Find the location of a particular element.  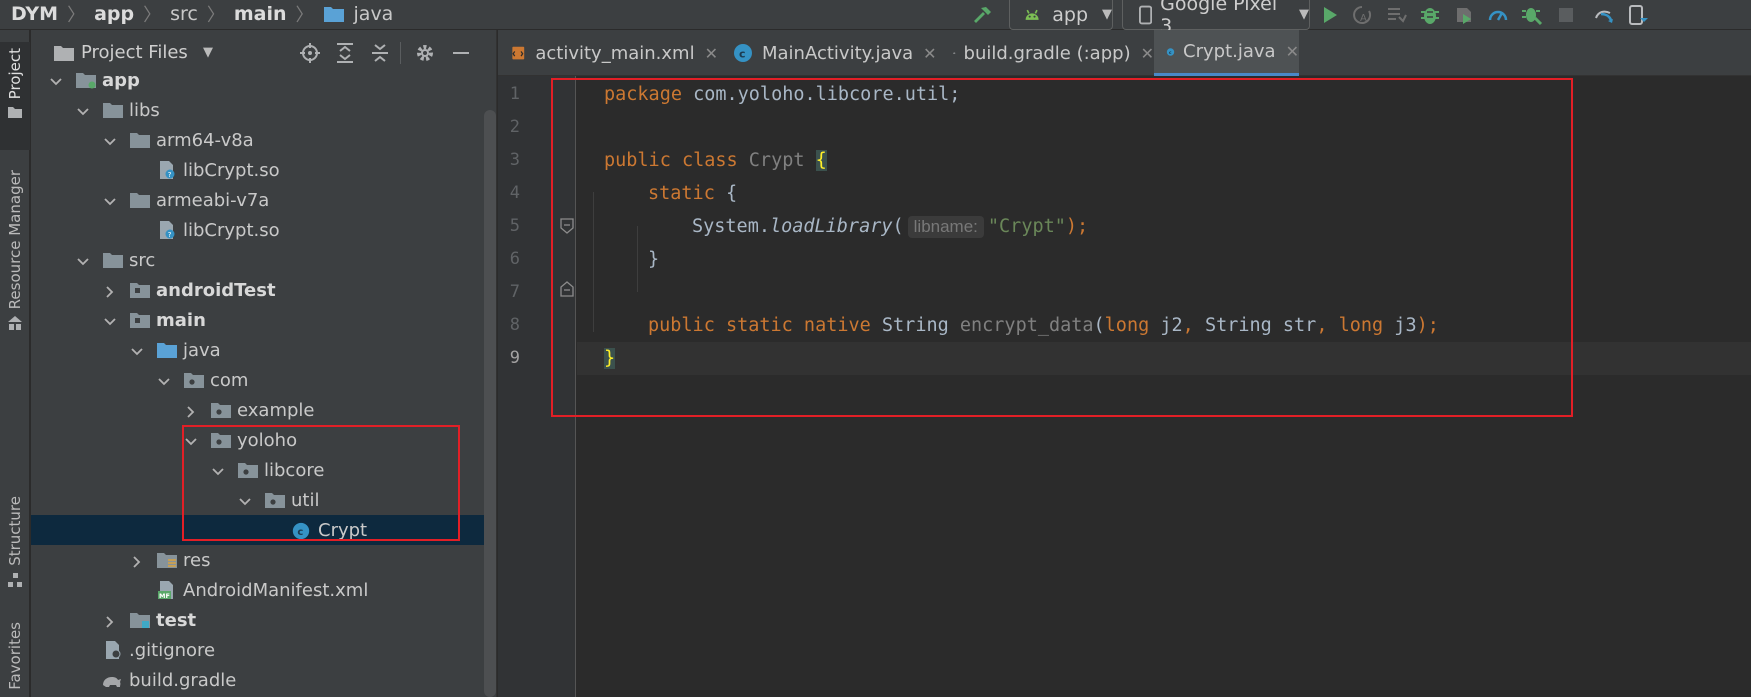

tab-crypt-java: c Crypt.java ✕ is located at coordinates (1226, 53).